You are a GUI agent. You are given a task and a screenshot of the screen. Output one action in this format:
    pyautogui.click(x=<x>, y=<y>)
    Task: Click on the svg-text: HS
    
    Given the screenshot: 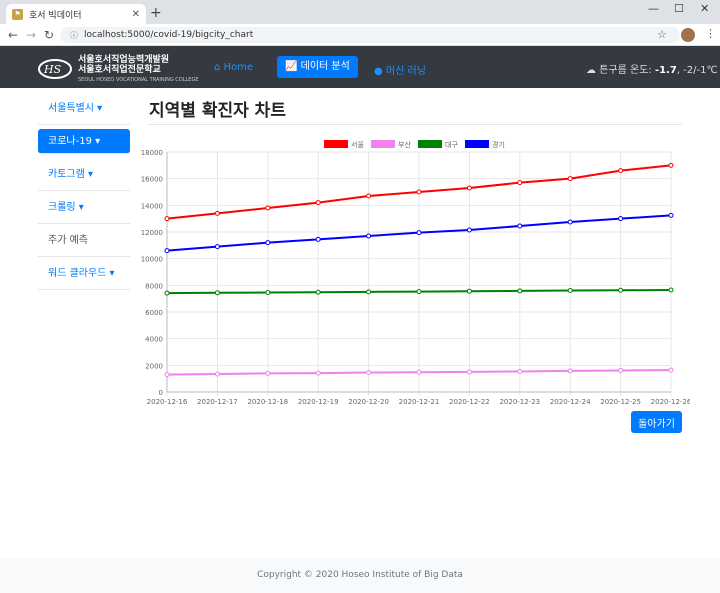 What is the action you would take?
    pyautogui.click(x=52, y=69)
    